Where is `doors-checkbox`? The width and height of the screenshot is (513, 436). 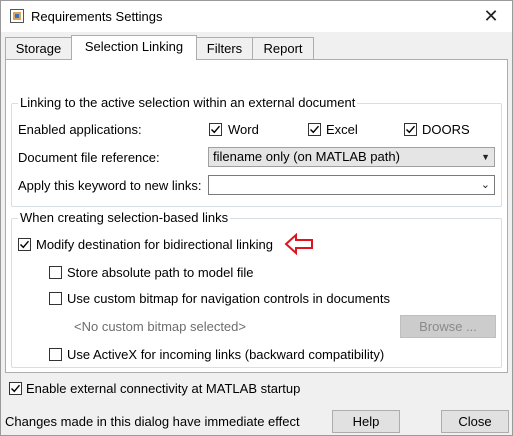 doors-checkbox is located at coordinates (410, 129).